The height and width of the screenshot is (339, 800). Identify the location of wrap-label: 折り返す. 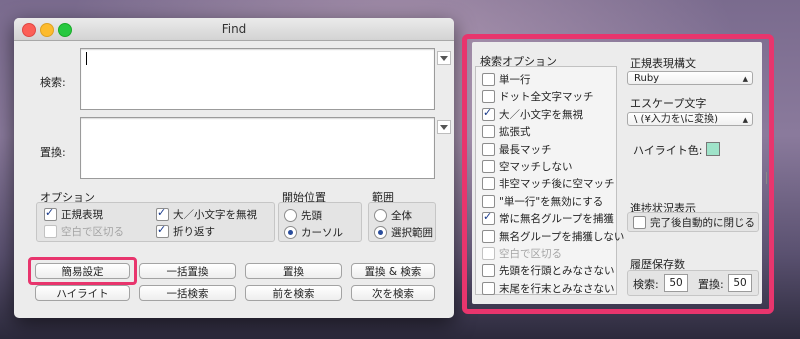
(194, 232).